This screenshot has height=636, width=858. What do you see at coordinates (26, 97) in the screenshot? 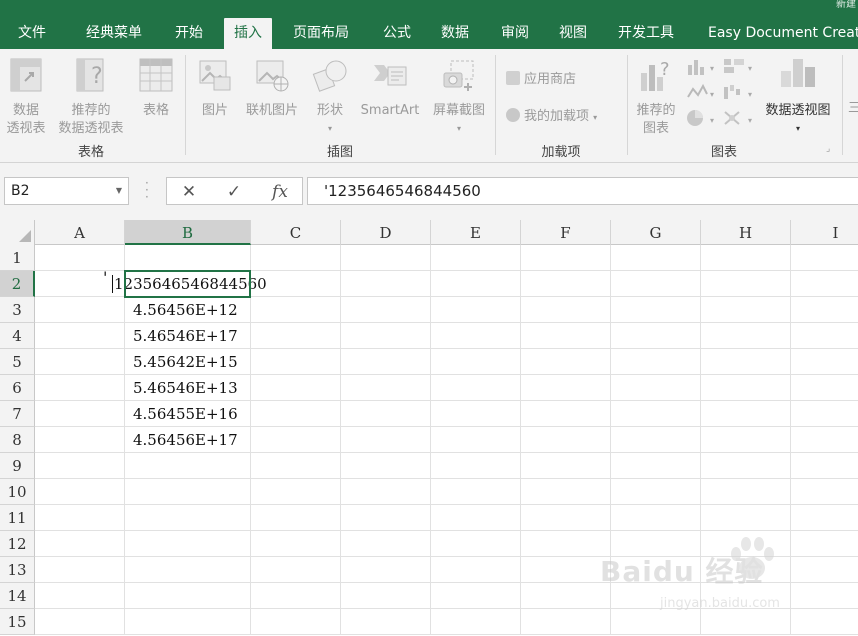
I see `pivot-table-button: 数据 透视表` at bounding box center [26, 97].